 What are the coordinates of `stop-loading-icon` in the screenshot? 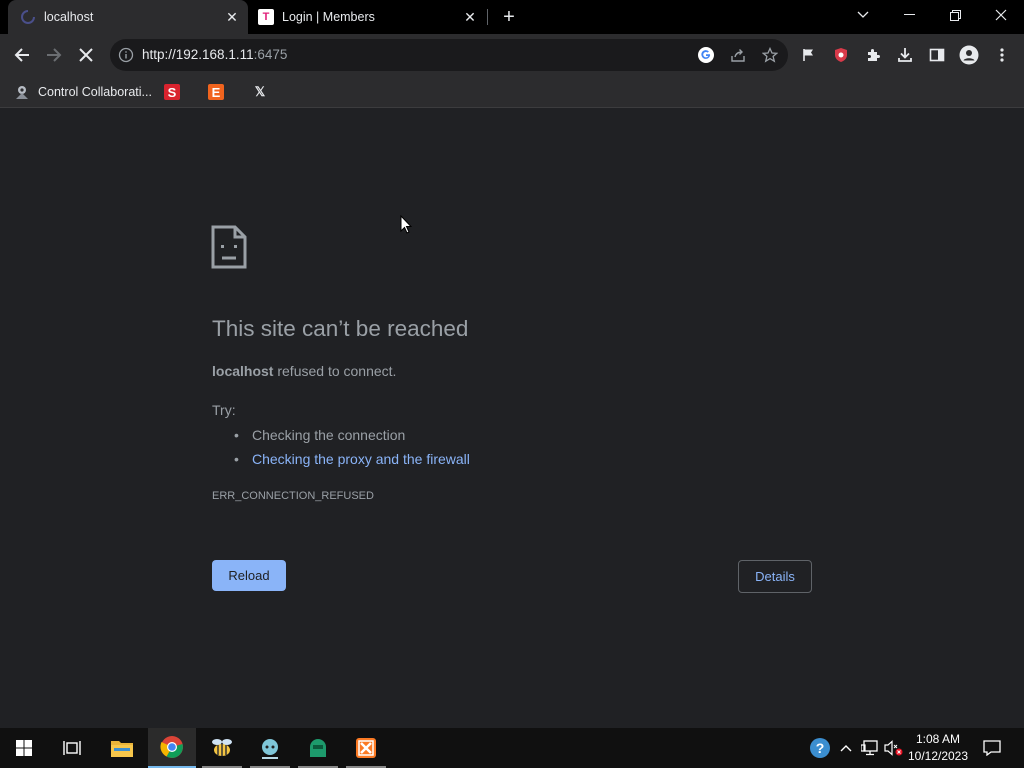 It's located at (86, 55).